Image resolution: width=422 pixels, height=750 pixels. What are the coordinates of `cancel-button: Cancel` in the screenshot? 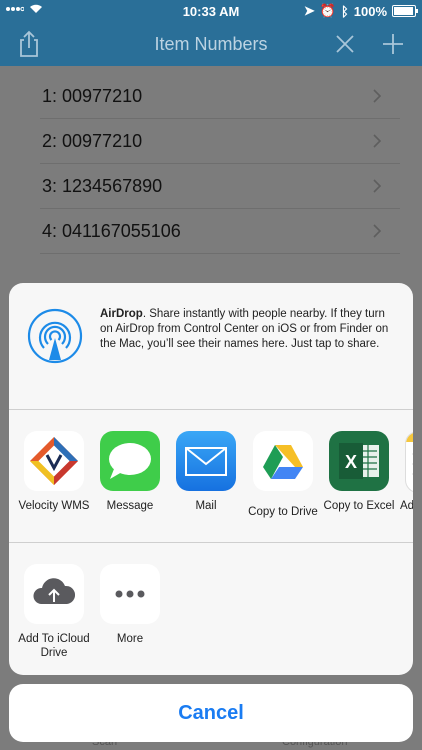 It's located at (211, 713).